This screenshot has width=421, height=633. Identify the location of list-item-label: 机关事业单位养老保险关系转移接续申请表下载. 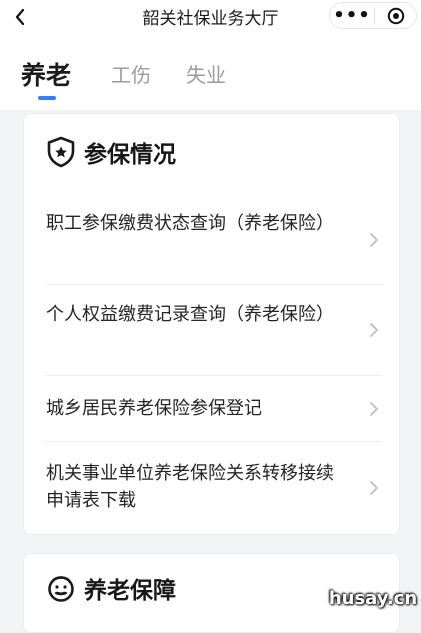
(190, 487).